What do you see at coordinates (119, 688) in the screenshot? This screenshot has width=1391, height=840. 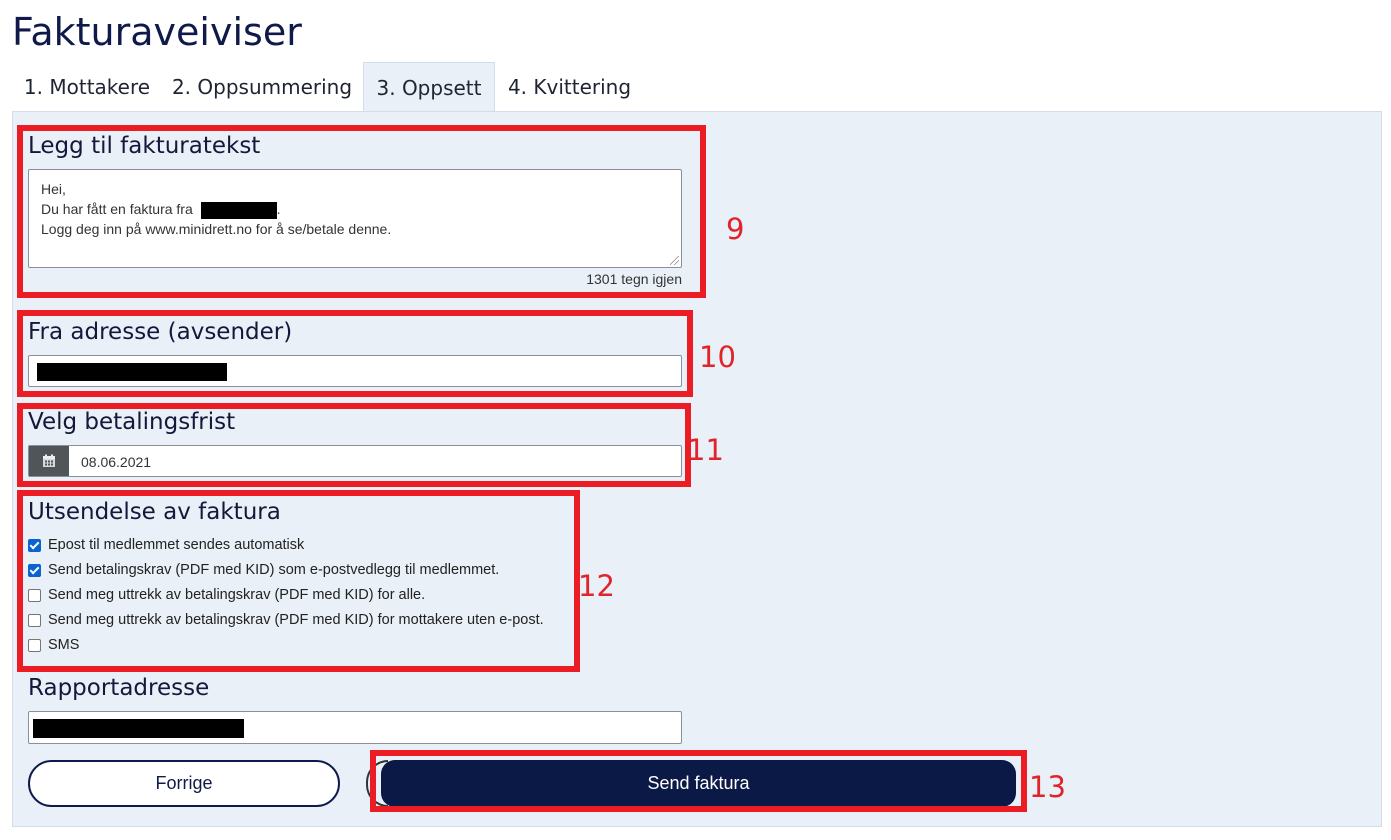 I see `report-address-heading: Rapportadresse` at bounding box center [119, 688].